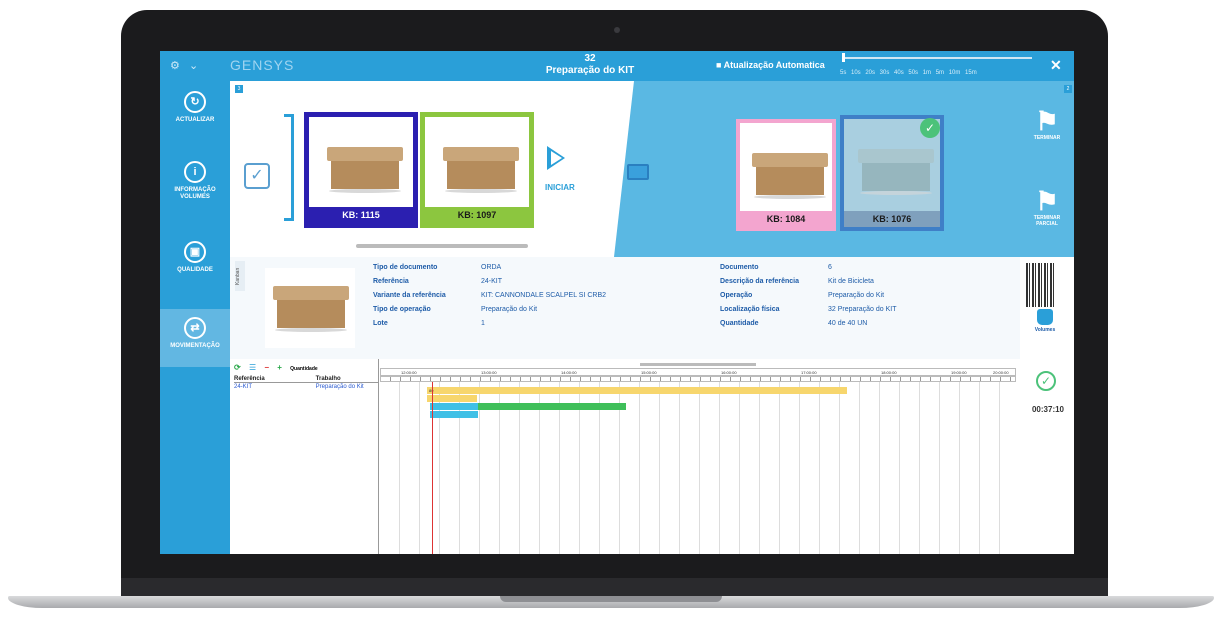 The image size is (1222, 619). I want to click on laptop-chin, so click(614, 588).